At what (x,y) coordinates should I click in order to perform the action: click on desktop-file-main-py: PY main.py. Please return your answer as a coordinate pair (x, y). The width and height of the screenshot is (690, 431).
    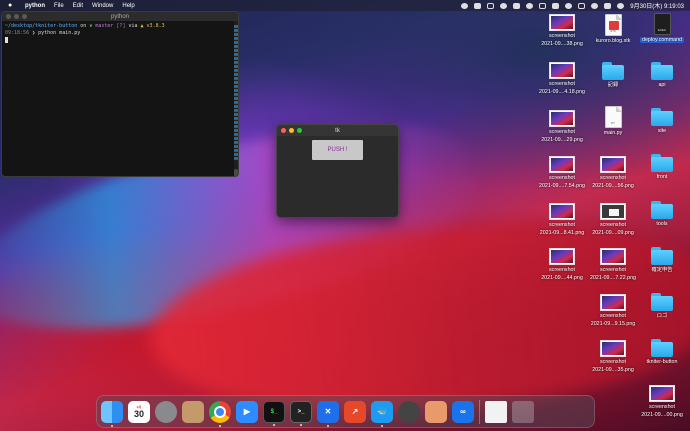
    Looking at the image, I should click on (613, 121).